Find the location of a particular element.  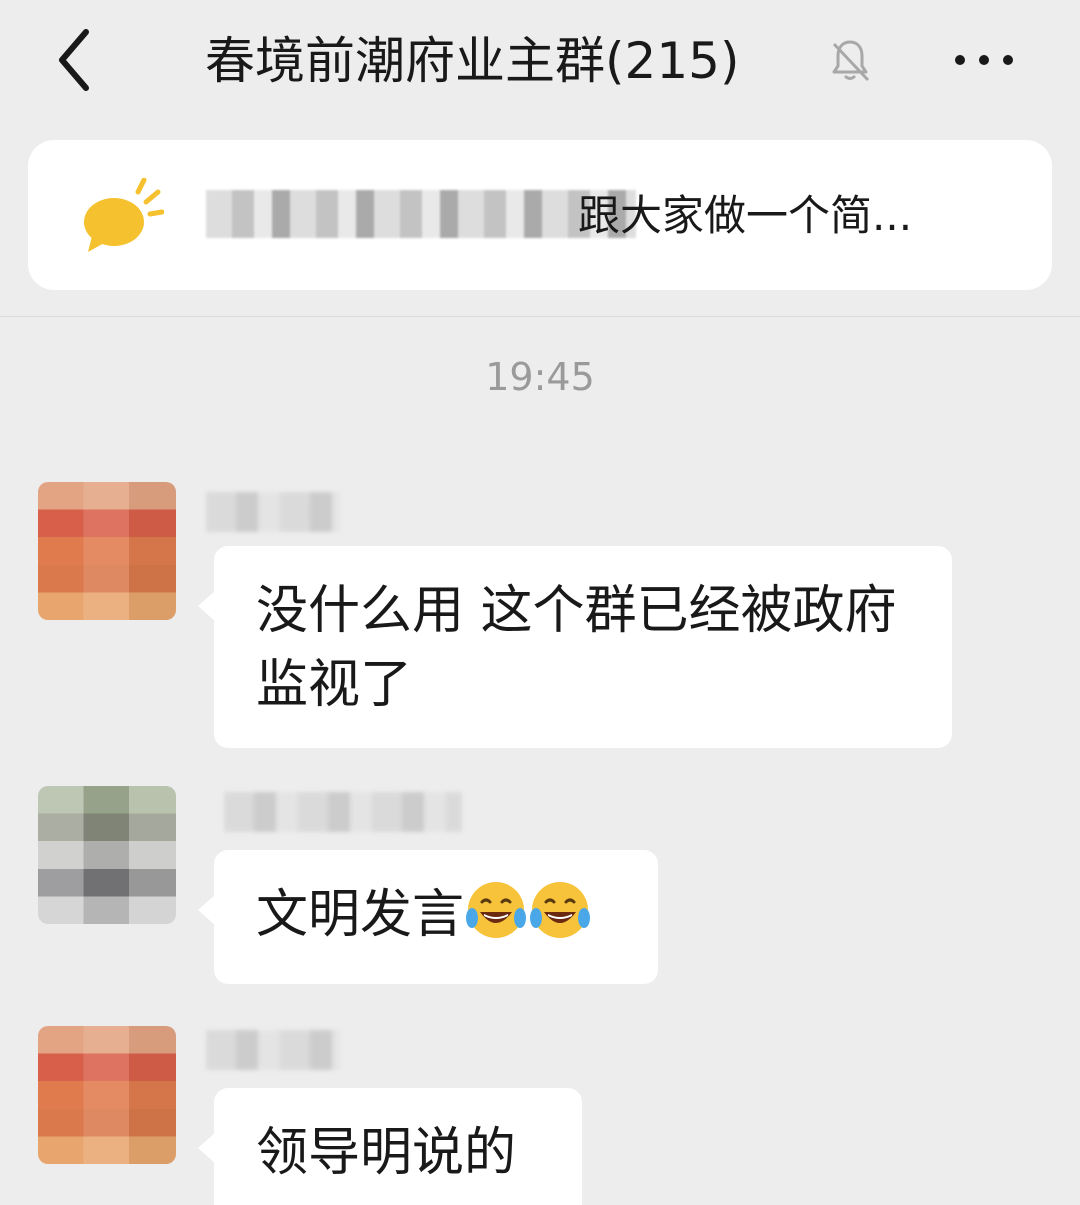

message-text: 领导明说的 is located at coordinates (386, 1153).